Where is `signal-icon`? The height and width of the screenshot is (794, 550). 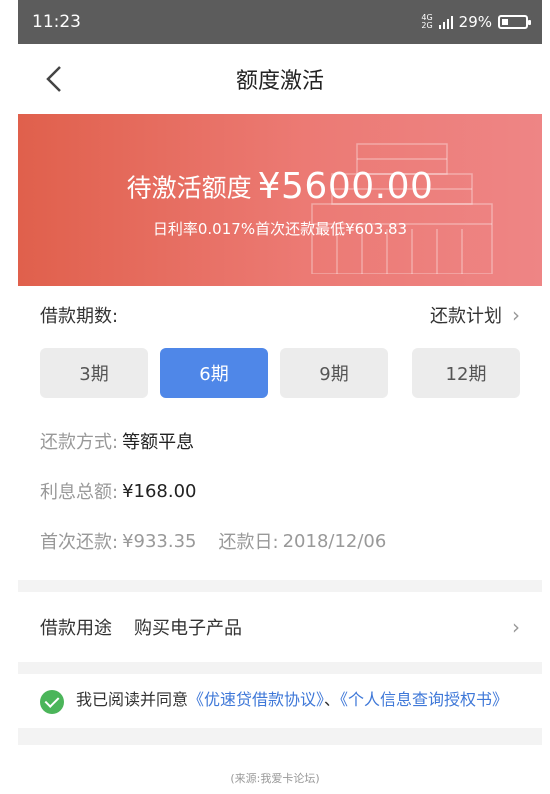 signal-icon is located at coordinates (445, 22).